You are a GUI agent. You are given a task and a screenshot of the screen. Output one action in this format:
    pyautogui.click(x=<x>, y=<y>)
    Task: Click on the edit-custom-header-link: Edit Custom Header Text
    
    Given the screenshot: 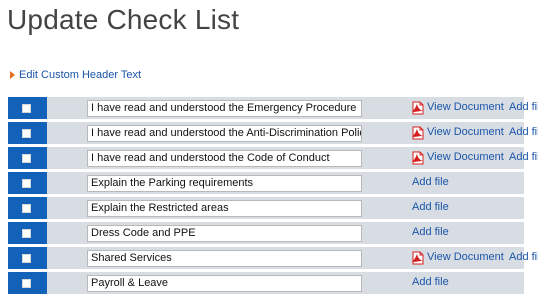 What is the action you would take?
    pyautogui.click(x=75, y=75)
    